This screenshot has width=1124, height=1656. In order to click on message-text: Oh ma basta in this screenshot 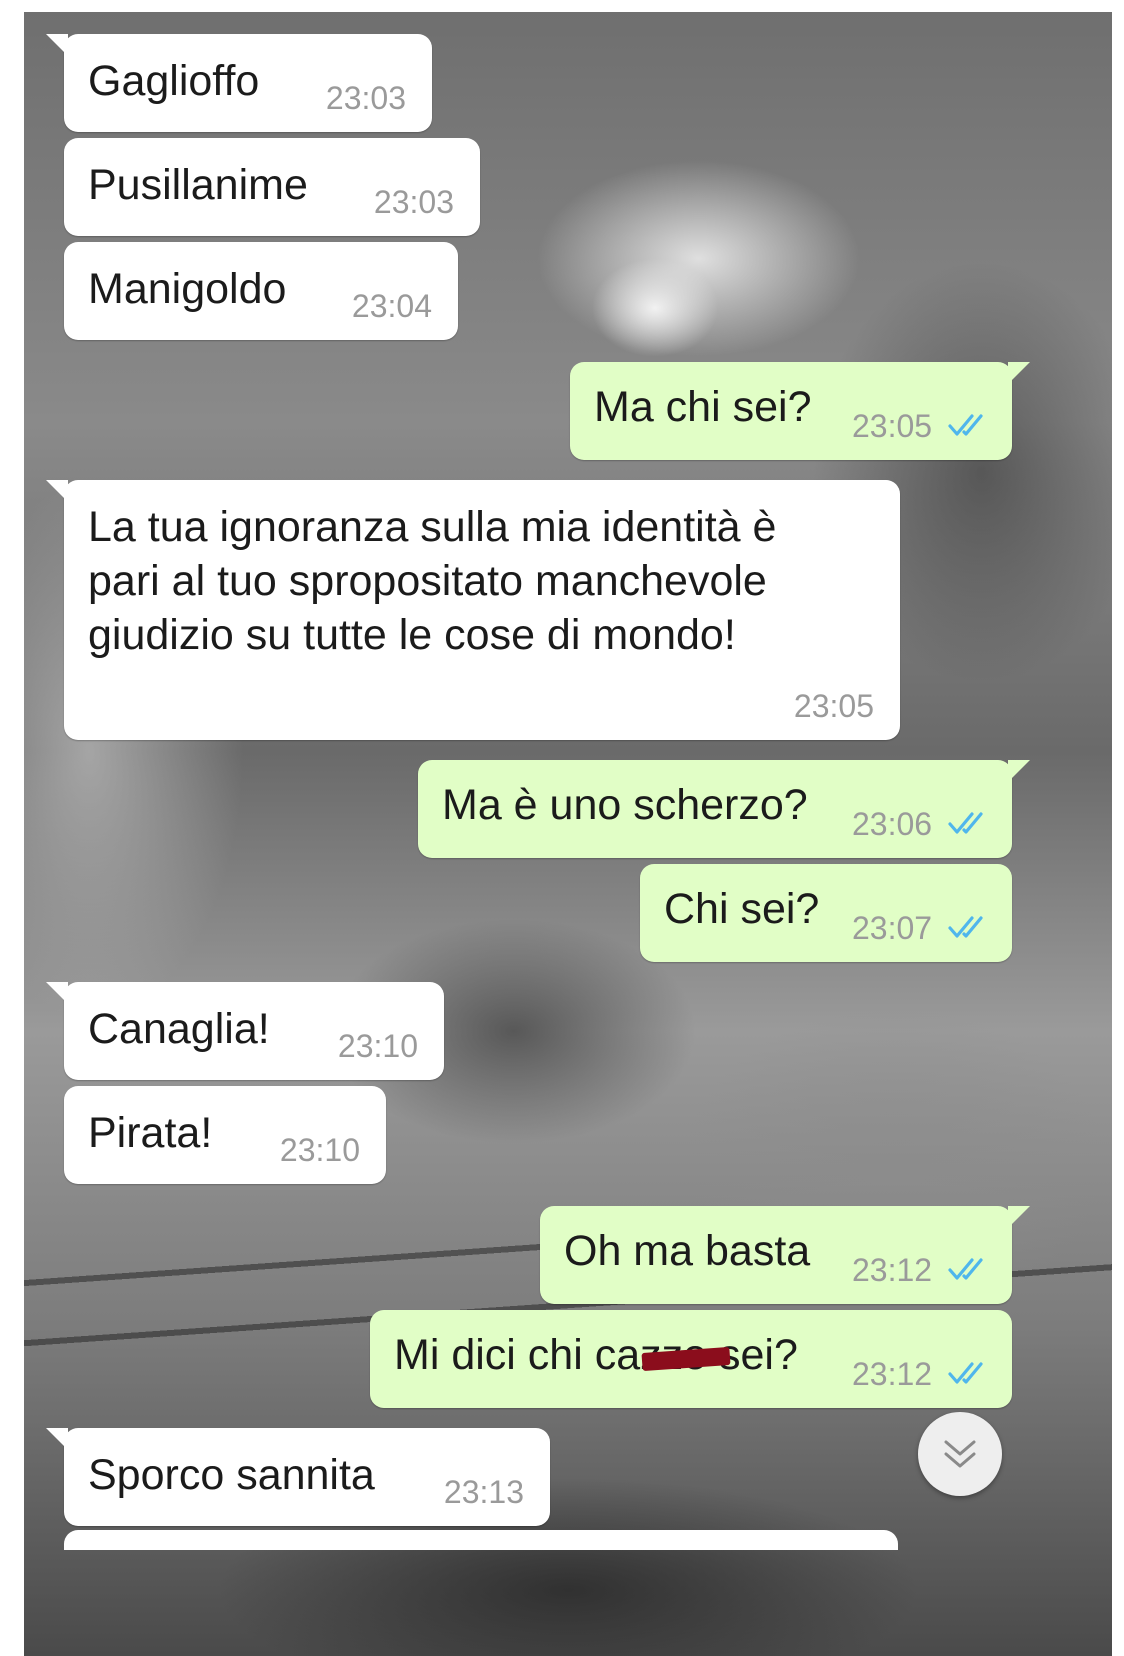, I will do `click(687, 1251)`.